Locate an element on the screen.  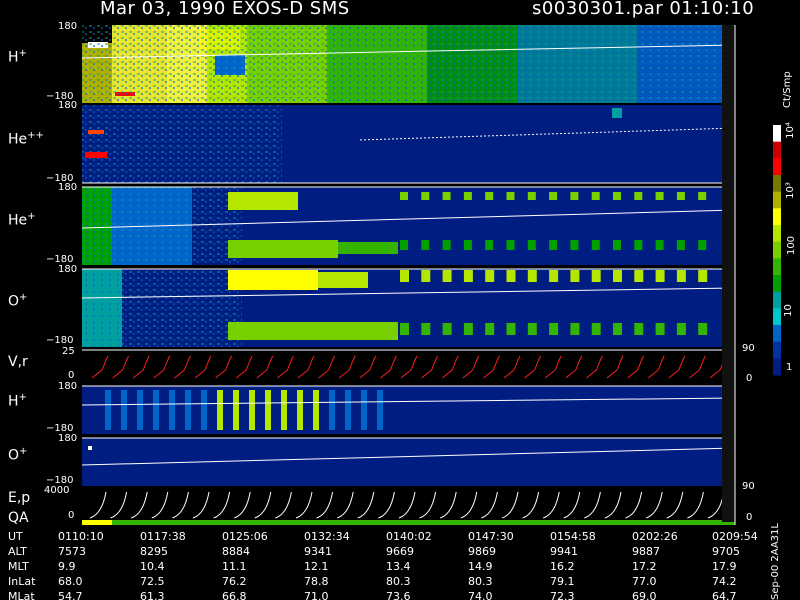
table-cell: 54.7 is located at coordinates (70, 595).